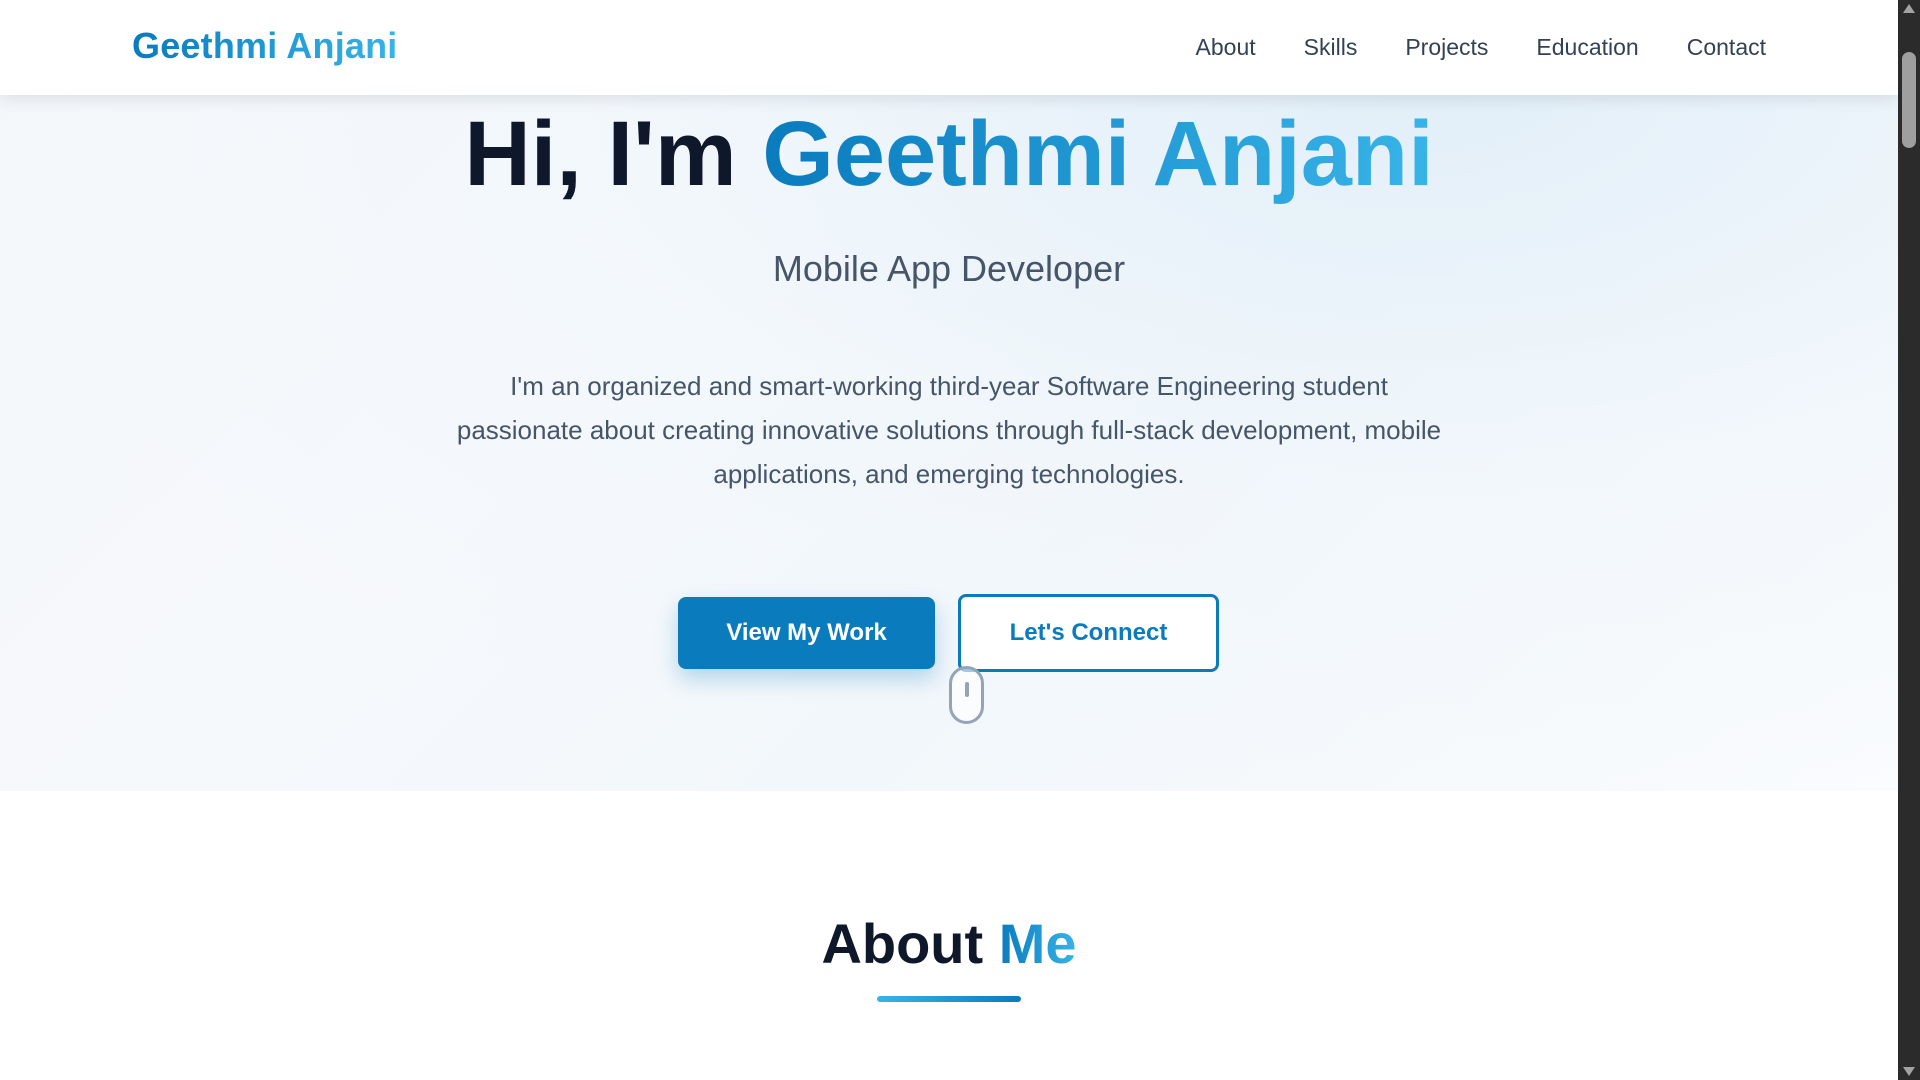 This screenshot has height=1080, width=1920. I want to click on mouse-wheel, so click(967, 689).